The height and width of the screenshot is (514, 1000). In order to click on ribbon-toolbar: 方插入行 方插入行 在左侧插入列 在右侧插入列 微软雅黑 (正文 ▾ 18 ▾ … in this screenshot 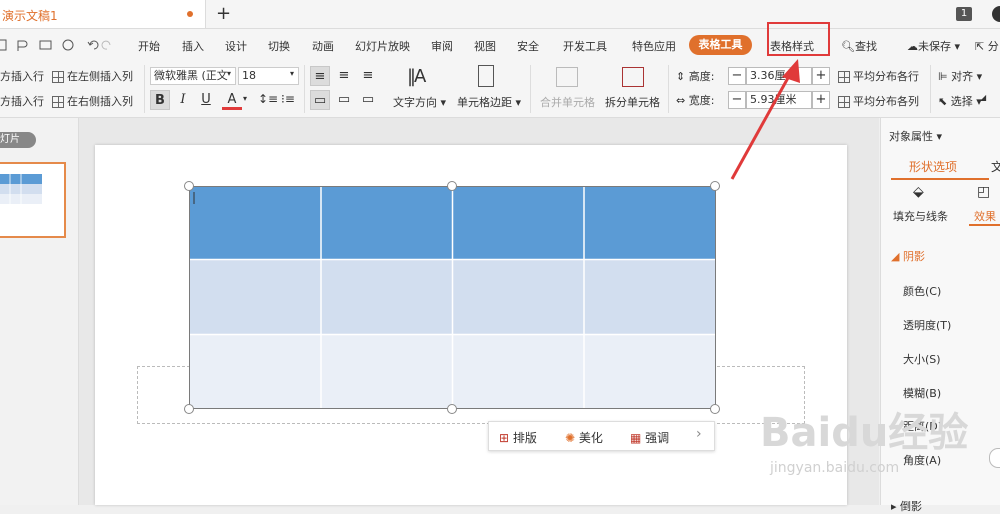, I will do `click(500, 89)`.